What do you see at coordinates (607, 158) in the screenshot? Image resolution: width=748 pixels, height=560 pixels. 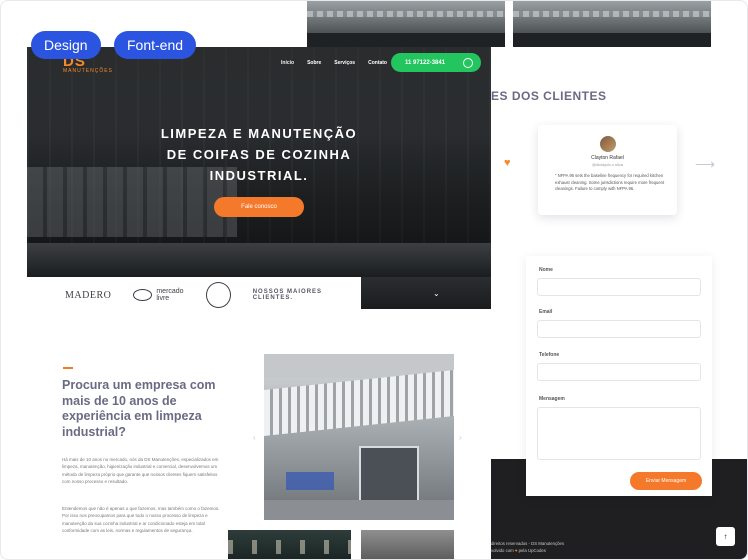 I see `testimonial-name: Clayton Rafael` at bounding box center [607, 158].